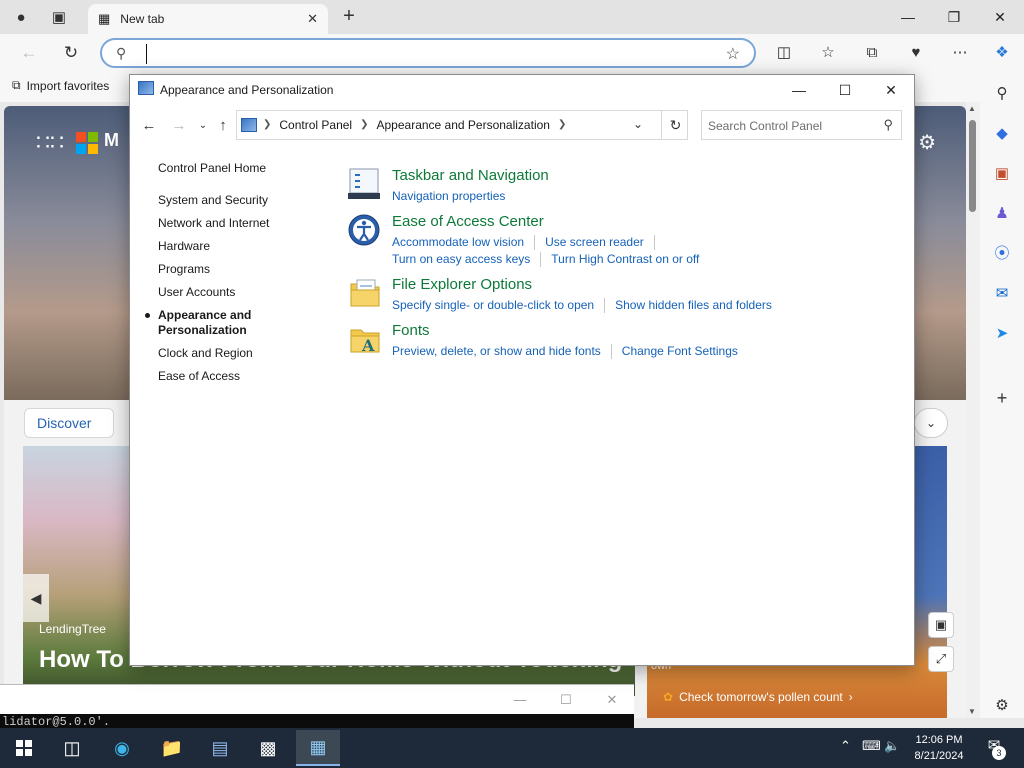 Image resolution: width=1024 pixels, height=768 pixels. I want to click on sidebar-settings-icon: ⚙, so click(1002, 706).